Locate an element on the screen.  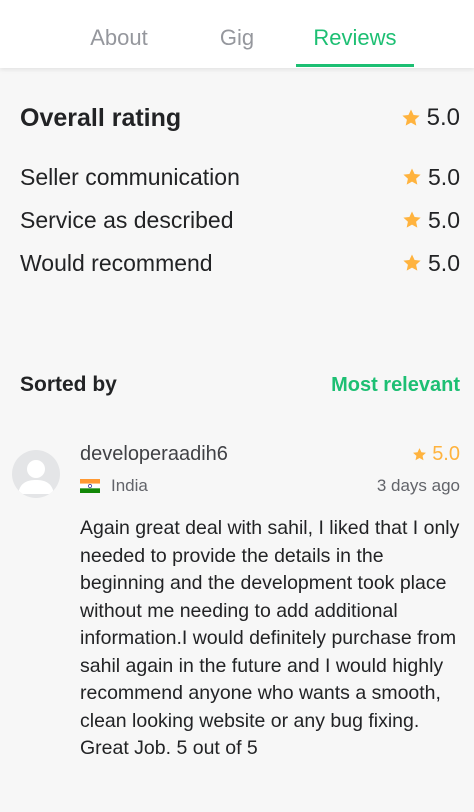
tab-about: About is located at coordinates (119, 34).